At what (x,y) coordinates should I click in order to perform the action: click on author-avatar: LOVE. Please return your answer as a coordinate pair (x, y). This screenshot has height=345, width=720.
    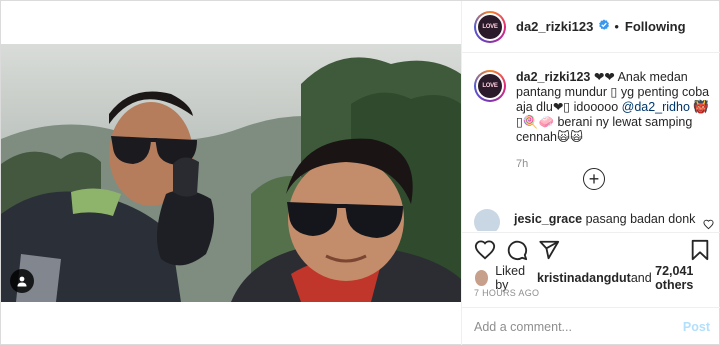
    Looking at the image, I should click on (490, 26).